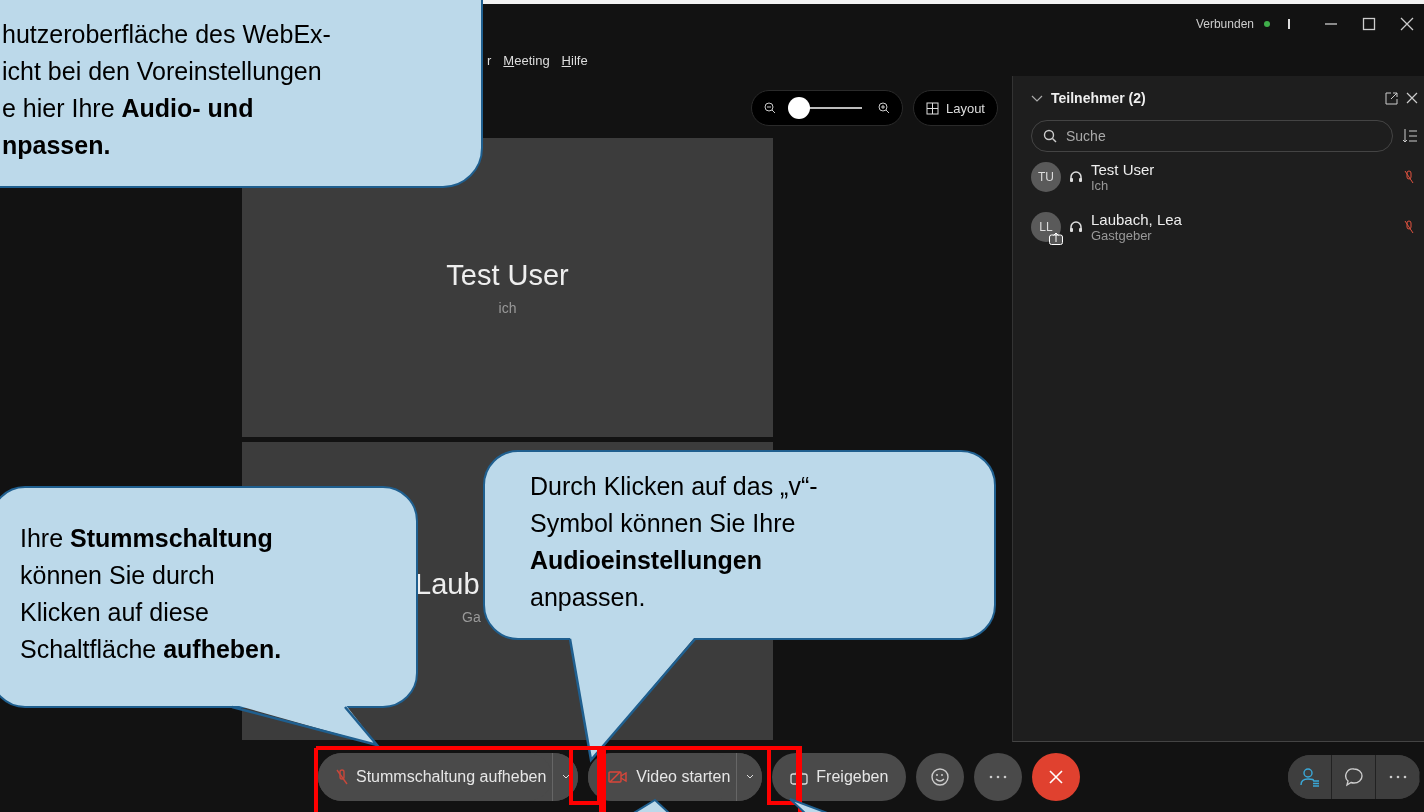  I want to click on connection-status: Verbunden, so click(1224, 24).